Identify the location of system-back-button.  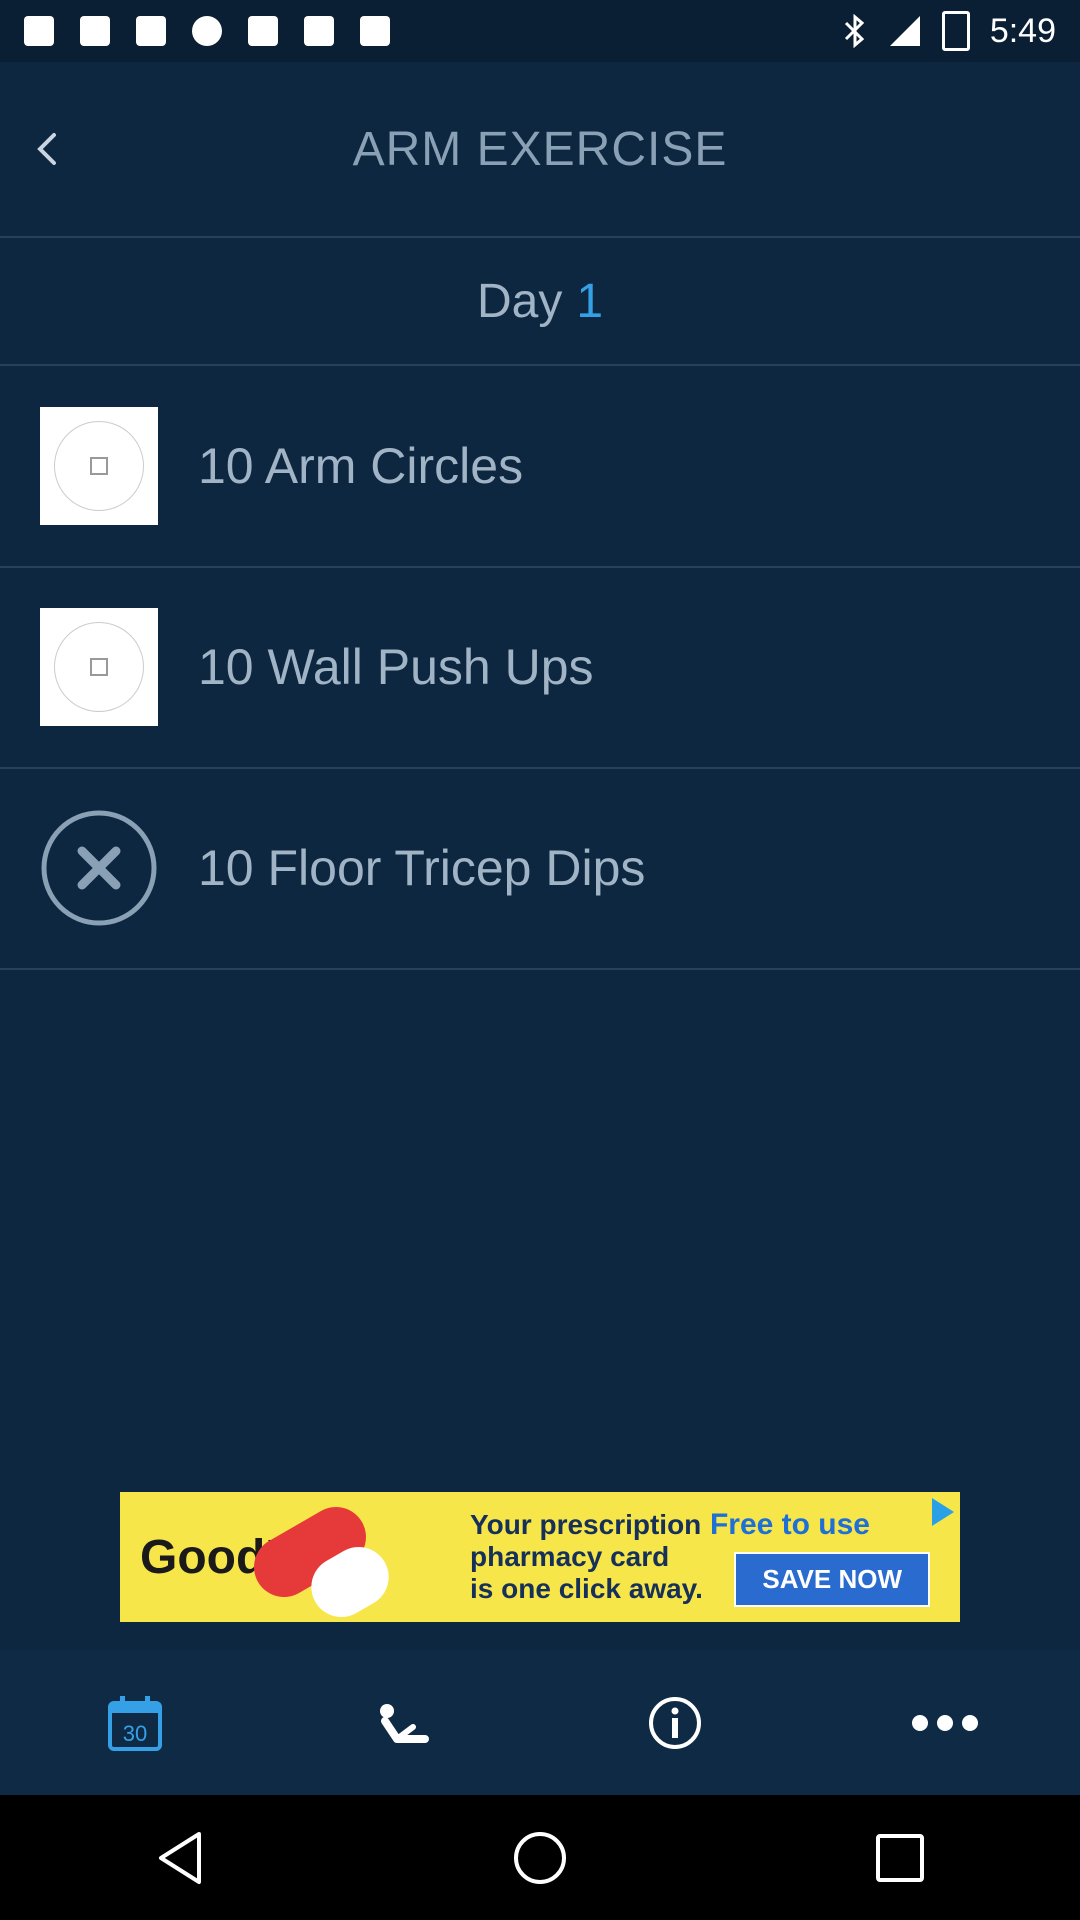
(180, 1858).